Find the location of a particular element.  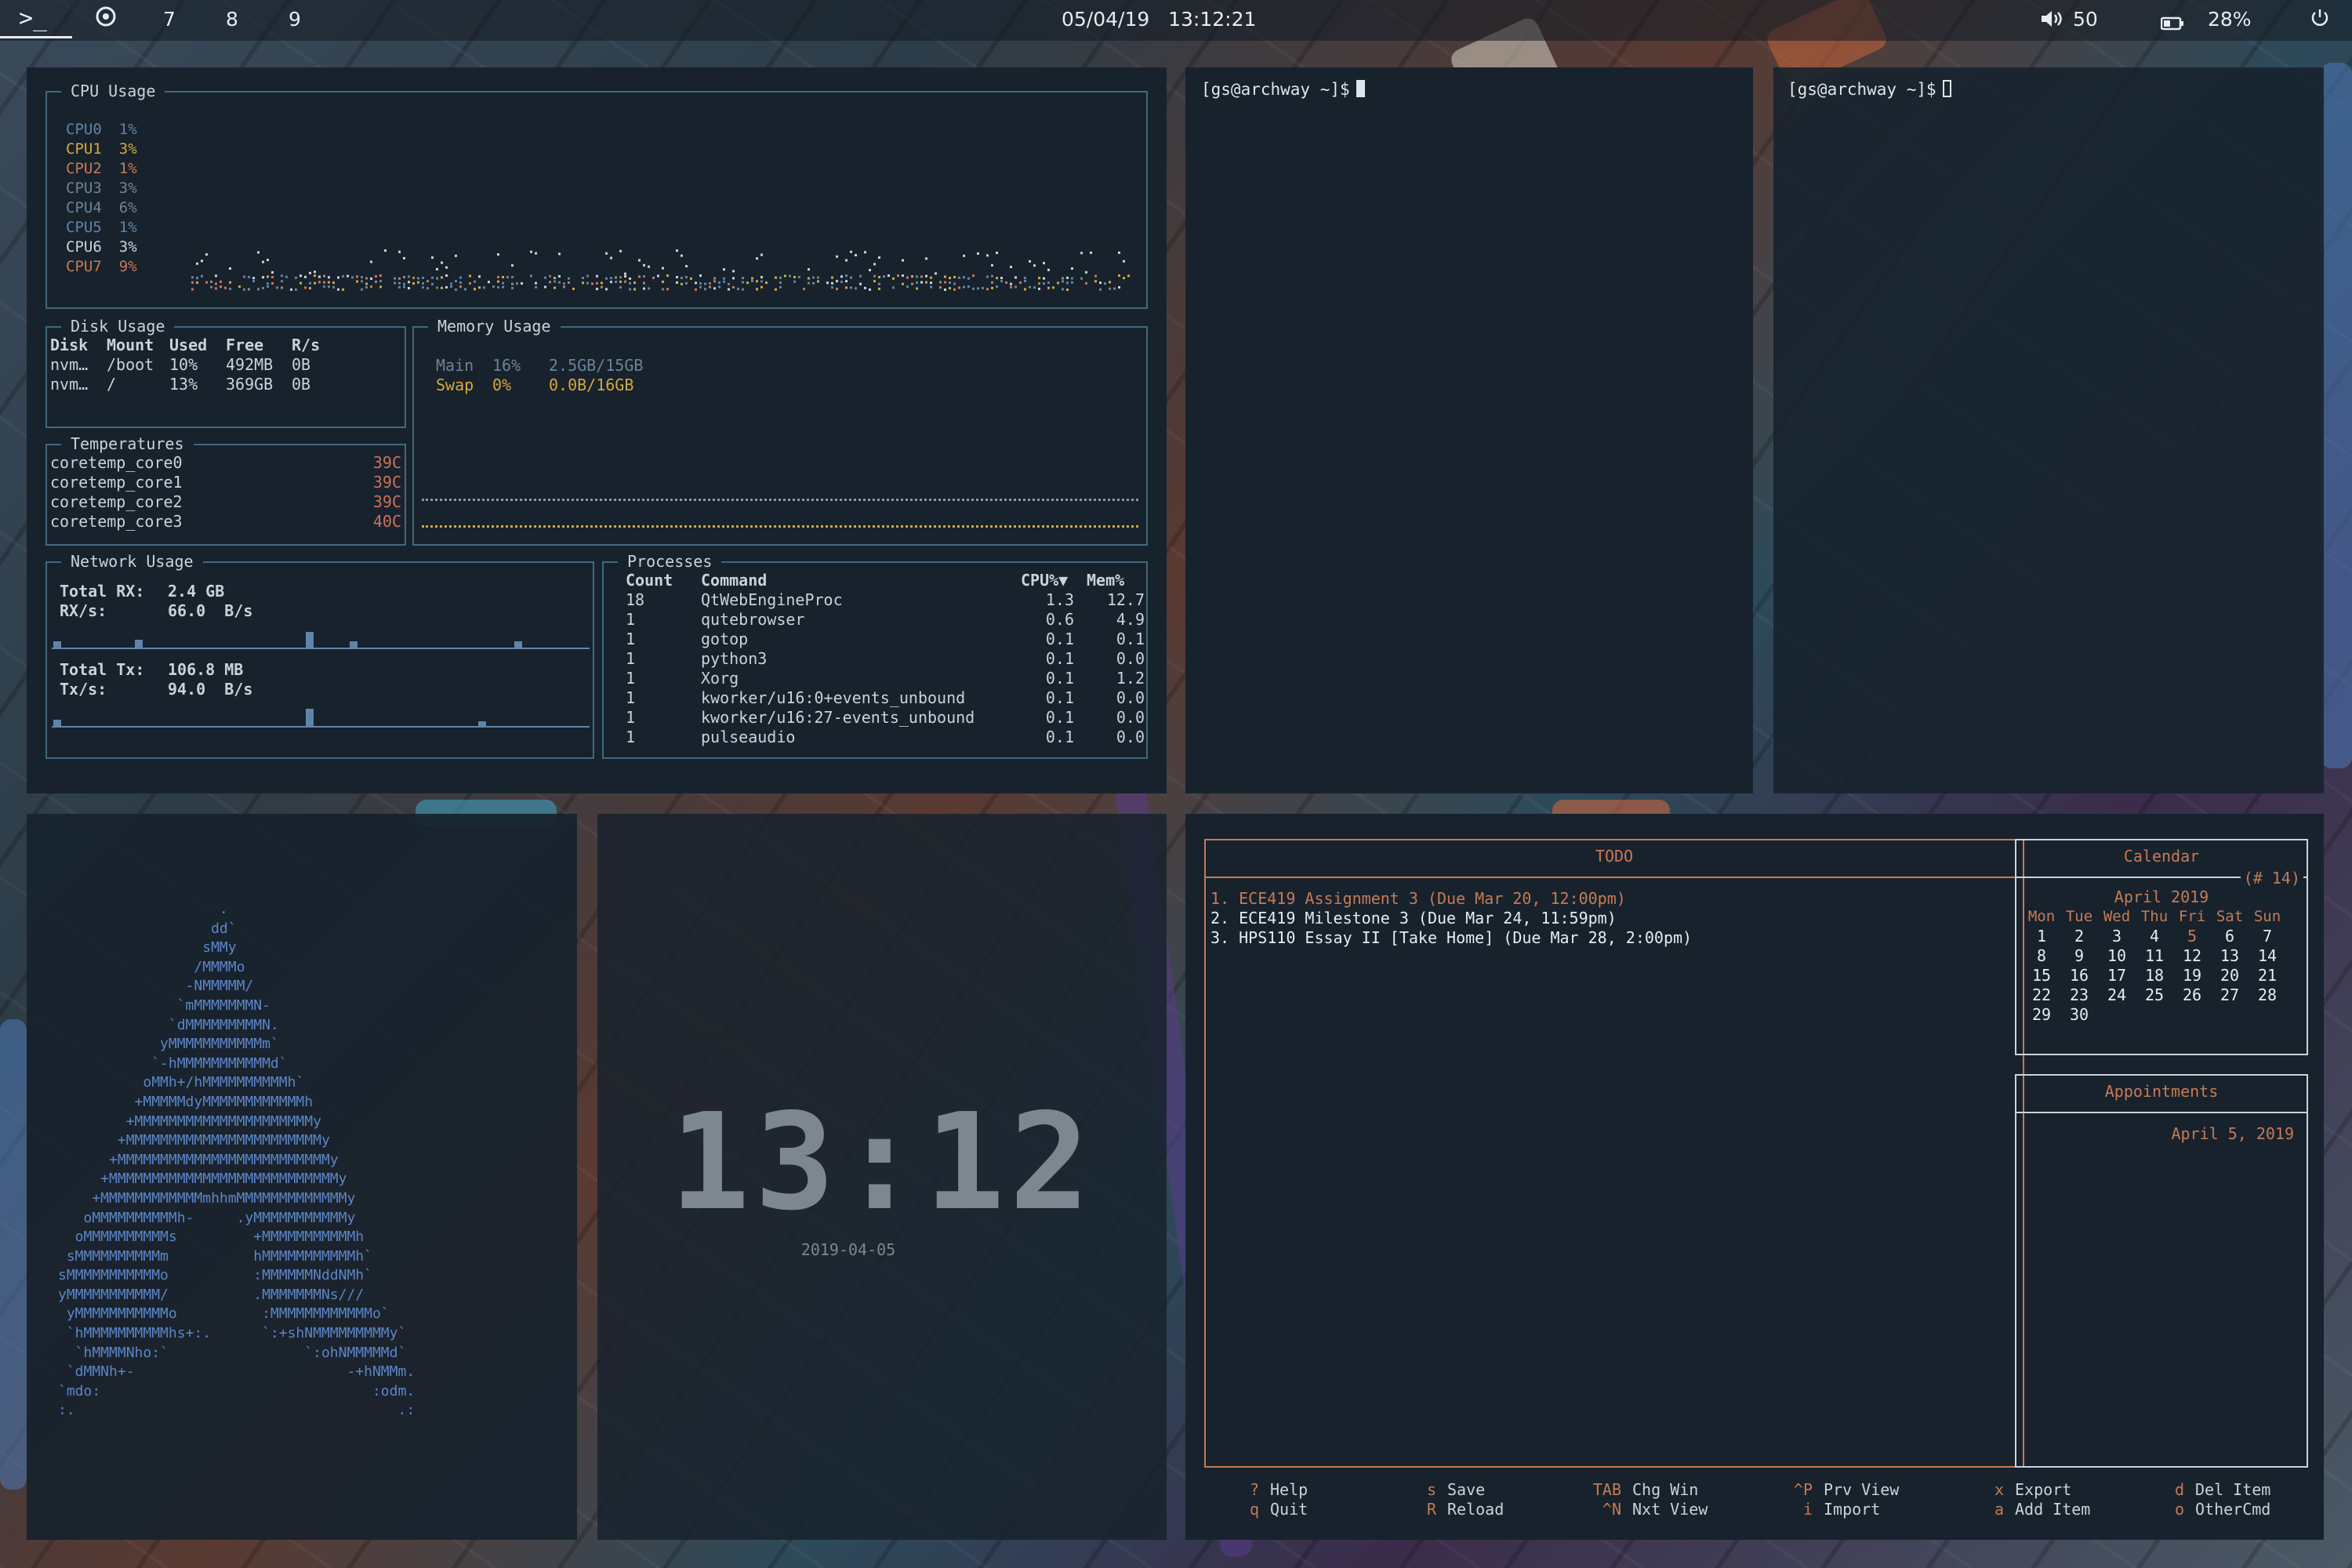

calendar-day: 28 is located at coordinates (2267, 994).